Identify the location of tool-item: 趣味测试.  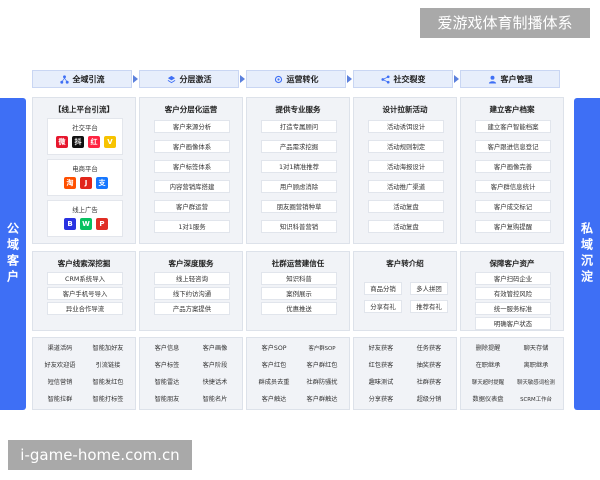
(381, 381).